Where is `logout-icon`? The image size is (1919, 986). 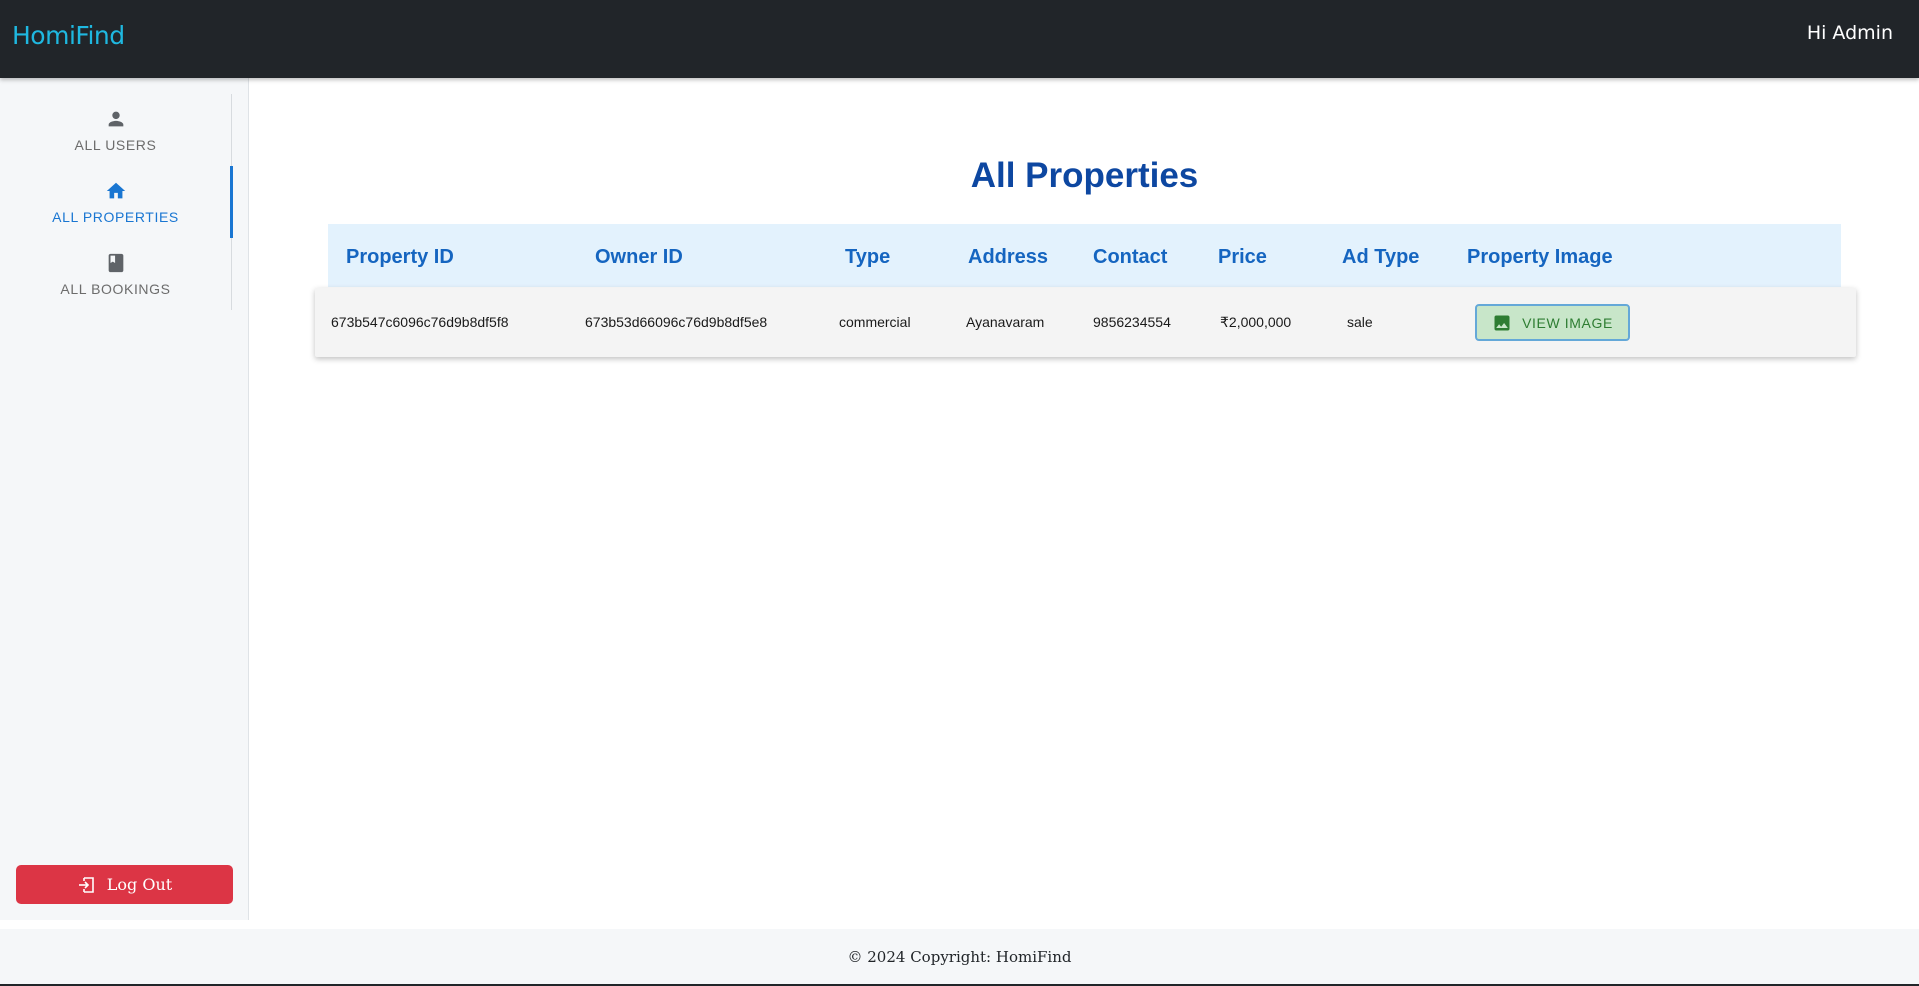 logout-icon is located at coordinates (86, 884).